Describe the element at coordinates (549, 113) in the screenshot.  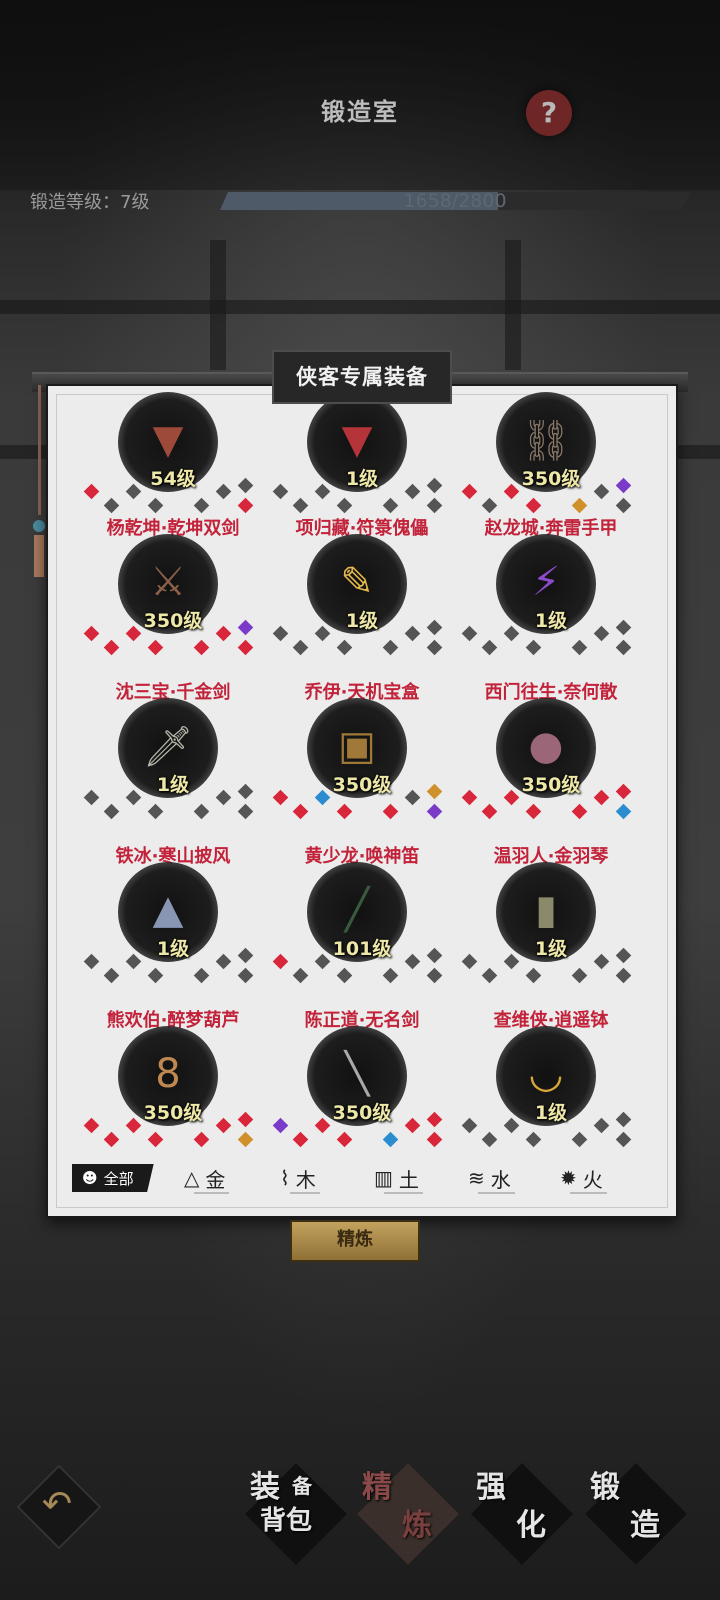
I see `help-icon: ?` at that location.